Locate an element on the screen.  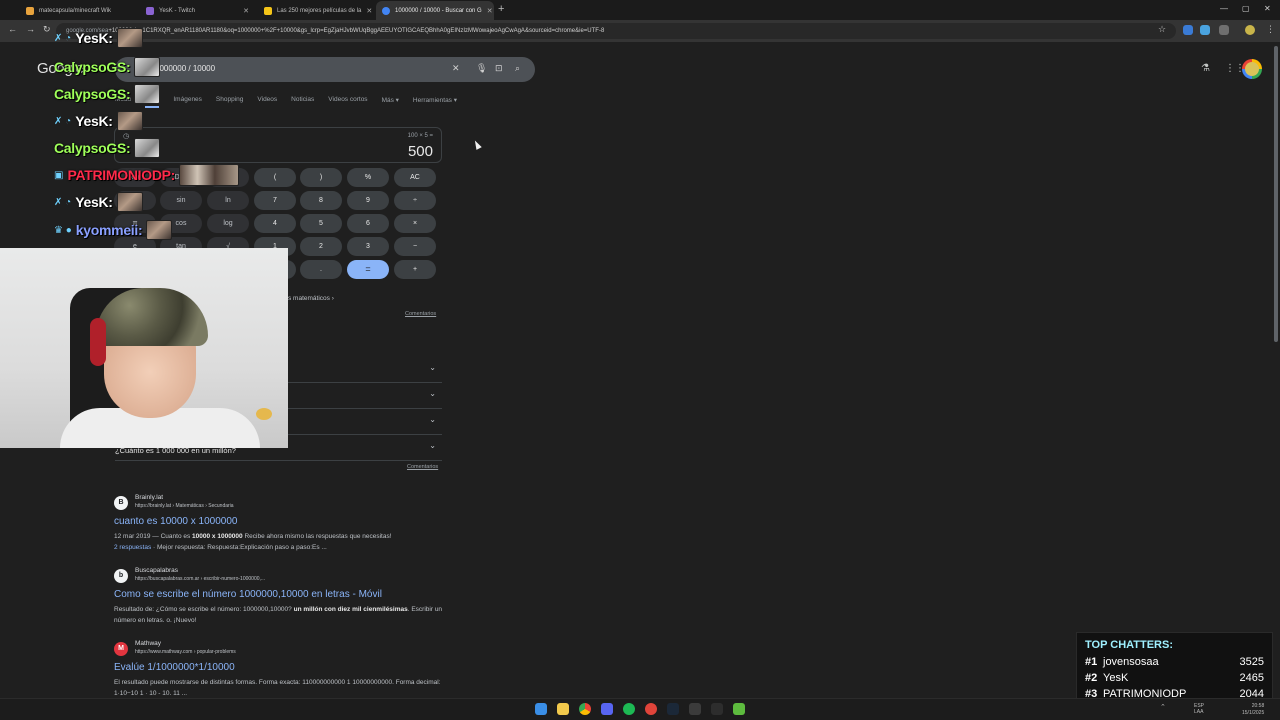
browser-tab-2: YesK - Twitch ✕ is located at coordinates (197, 10).